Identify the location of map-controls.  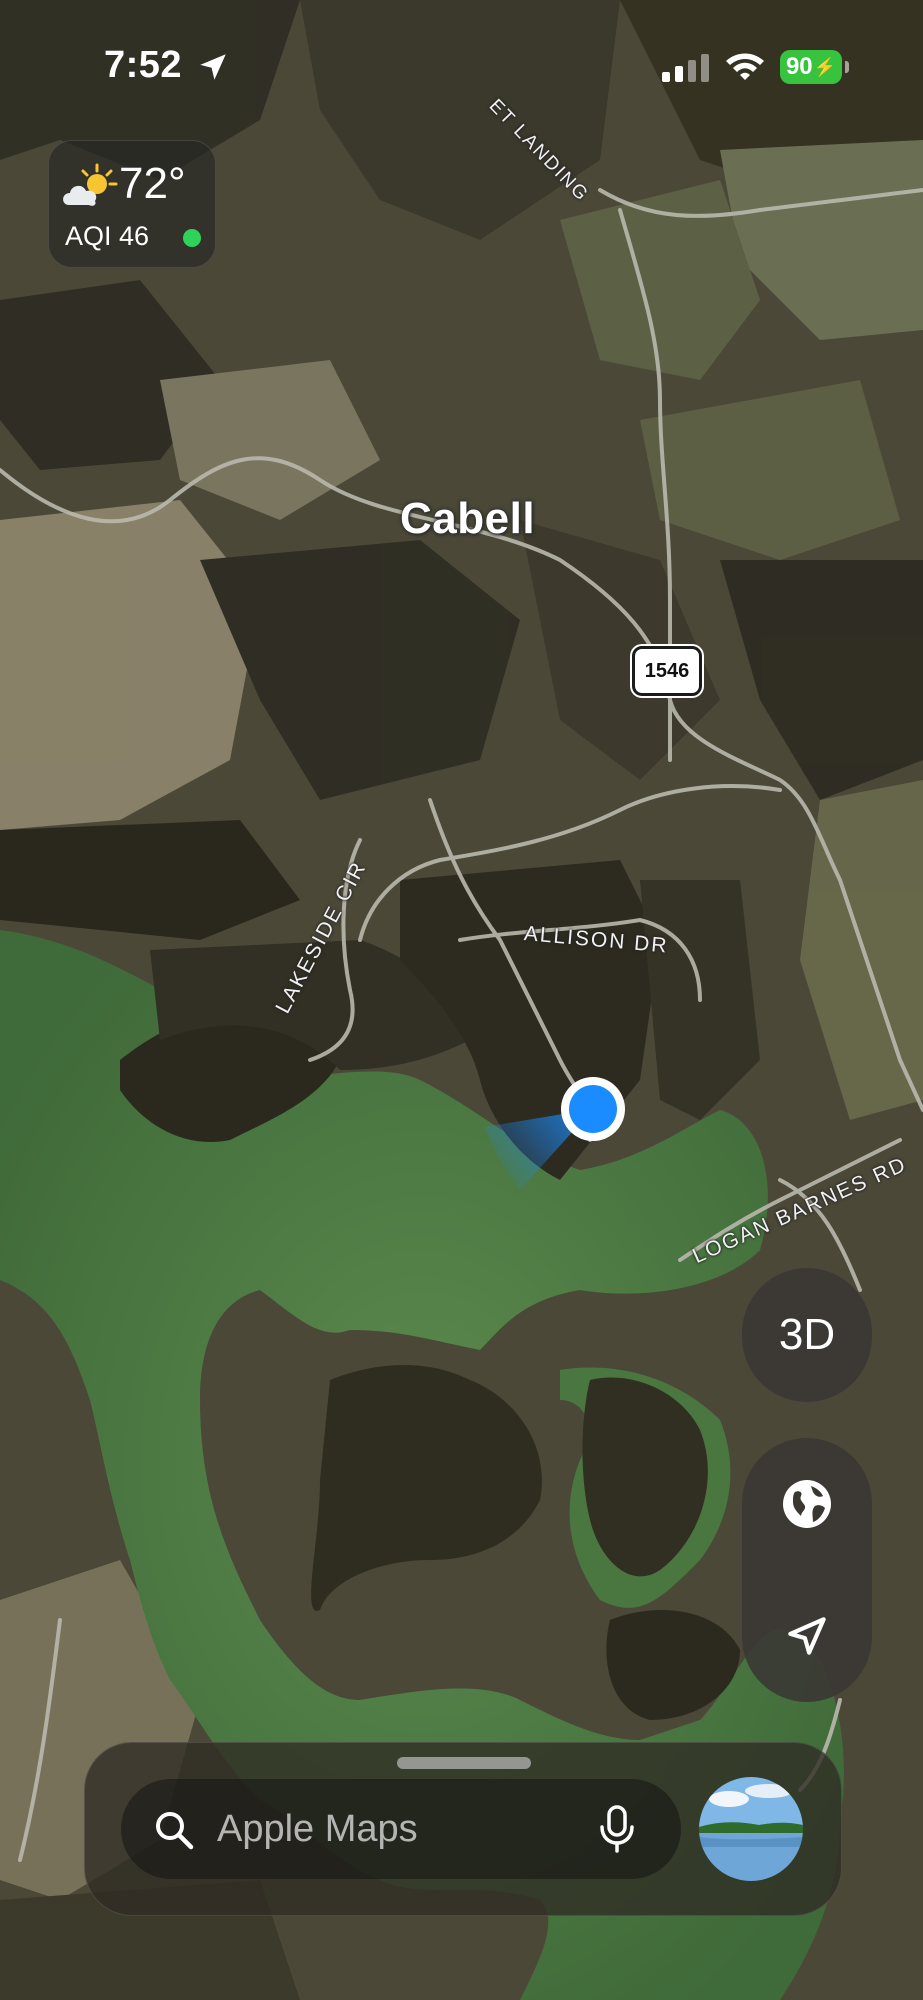
(807, 1570).